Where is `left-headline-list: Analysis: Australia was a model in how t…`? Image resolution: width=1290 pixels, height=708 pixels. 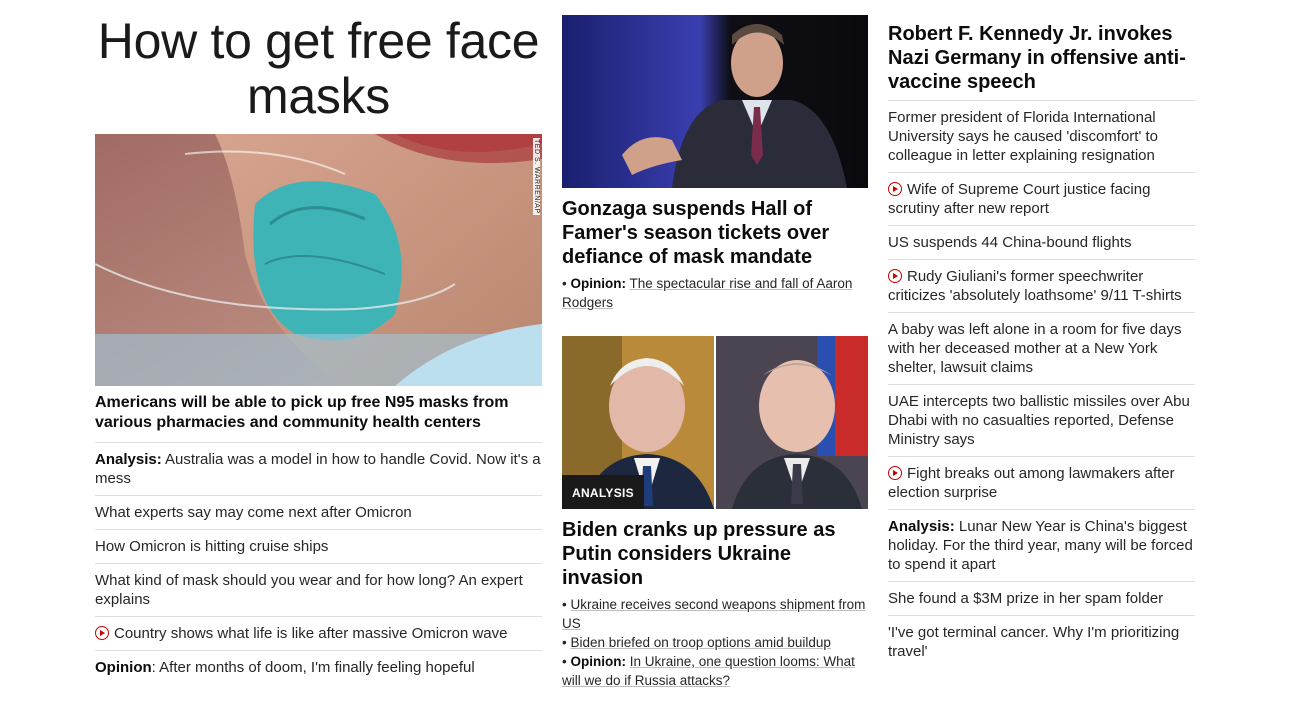
left-headline-list: Analysis: Australia was a model in how t… is located at coordinates (318, 563).